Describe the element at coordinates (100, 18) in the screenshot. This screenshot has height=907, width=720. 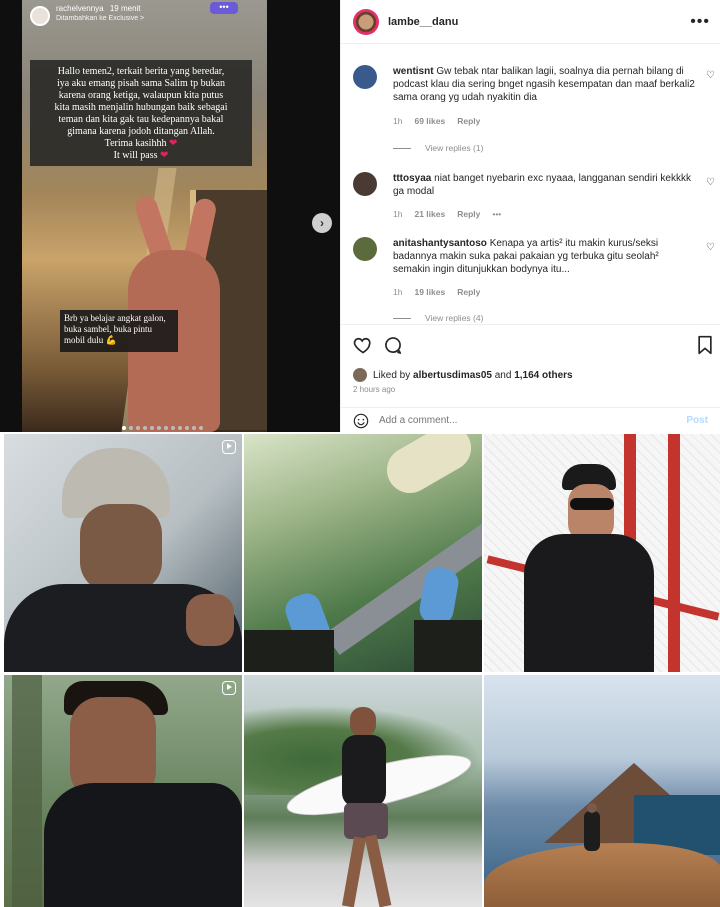
I see `story-subline: Ditambahkan ke Exclusive >` at that location.